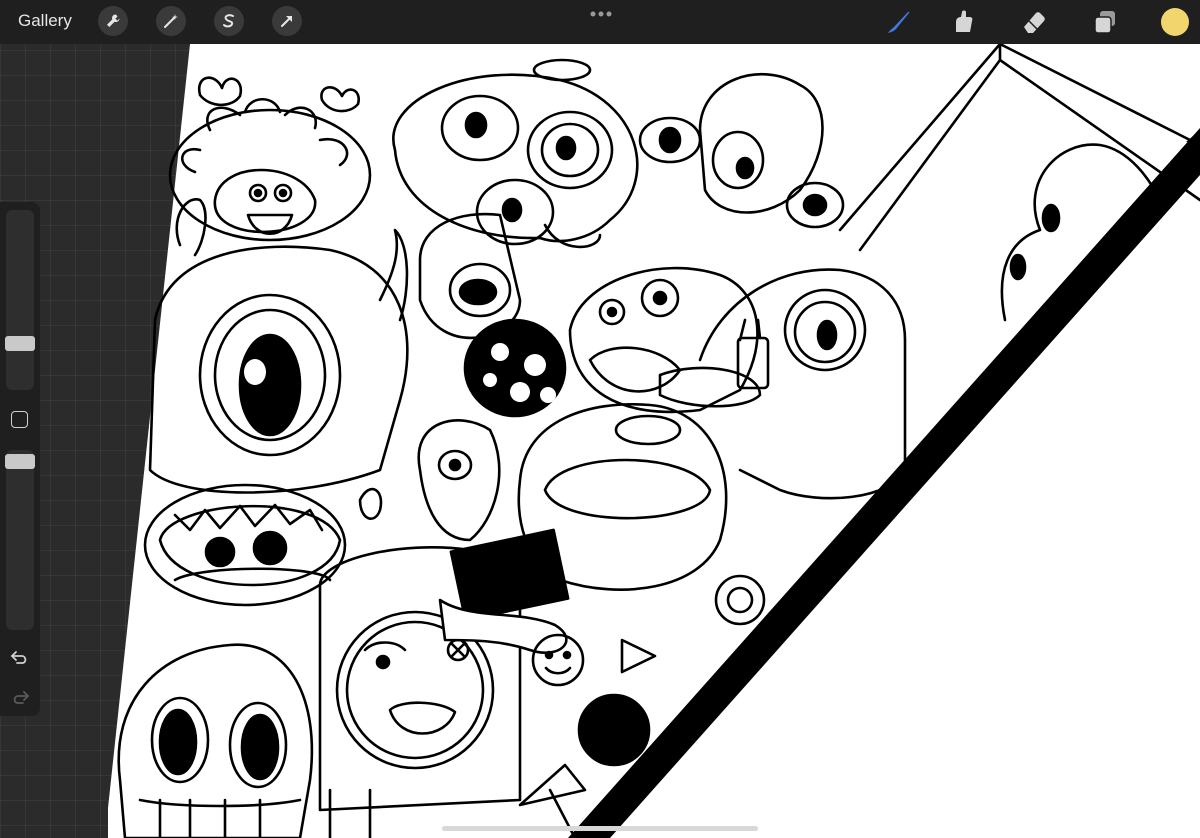 The image size is (1200, 838). What do you see at coordinates (171, 21) in the screenshot?
I see `magic-wand-icon` at bounding box center [171, 21].